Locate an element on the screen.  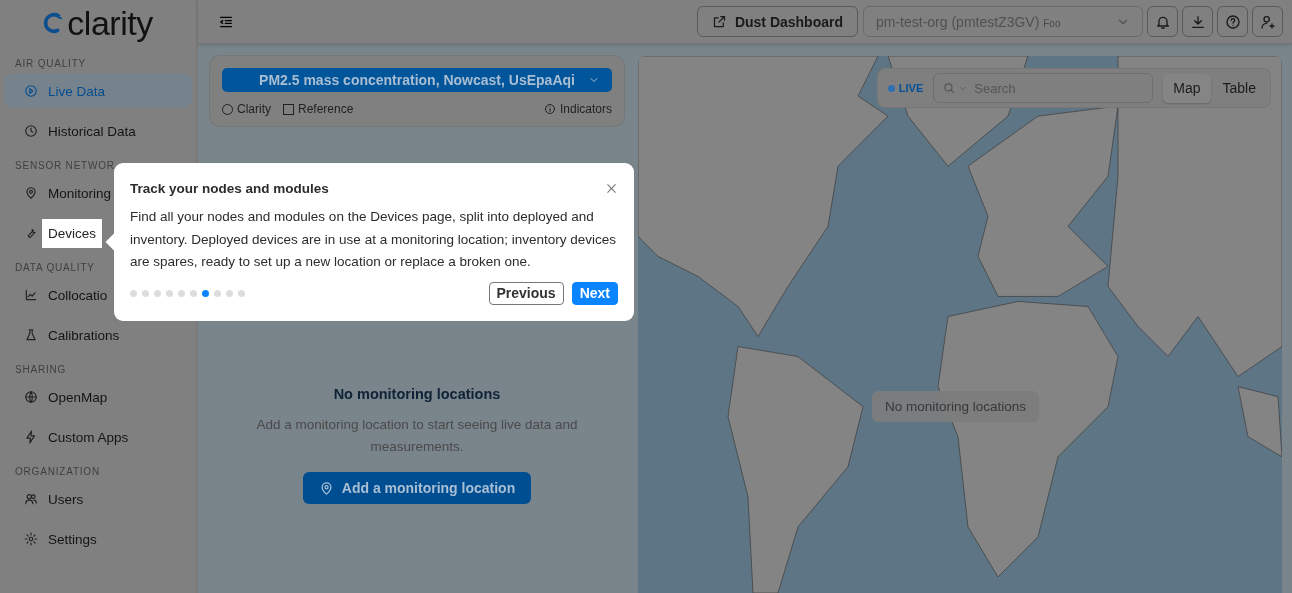
sidebar-item: Settings is located at coordinates (53, 539).